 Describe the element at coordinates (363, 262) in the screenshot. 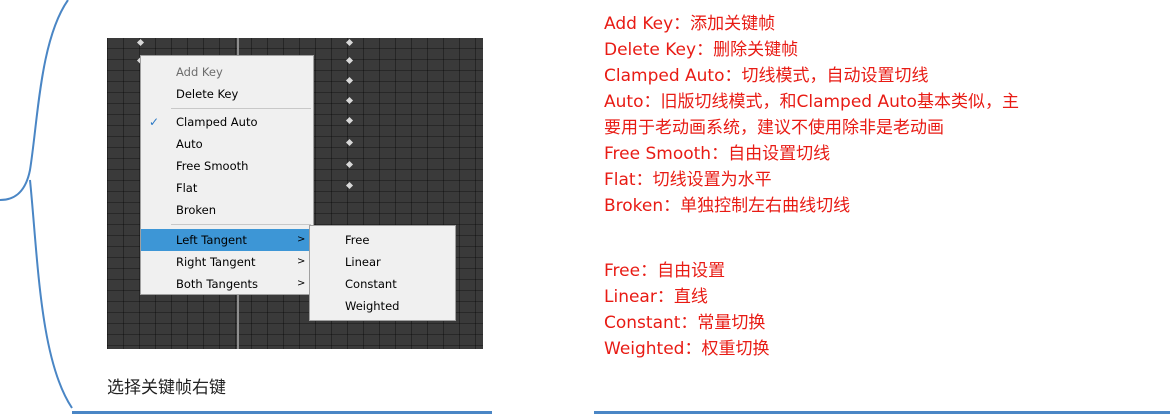

I see `submenu-item-label: Linear` at that location.